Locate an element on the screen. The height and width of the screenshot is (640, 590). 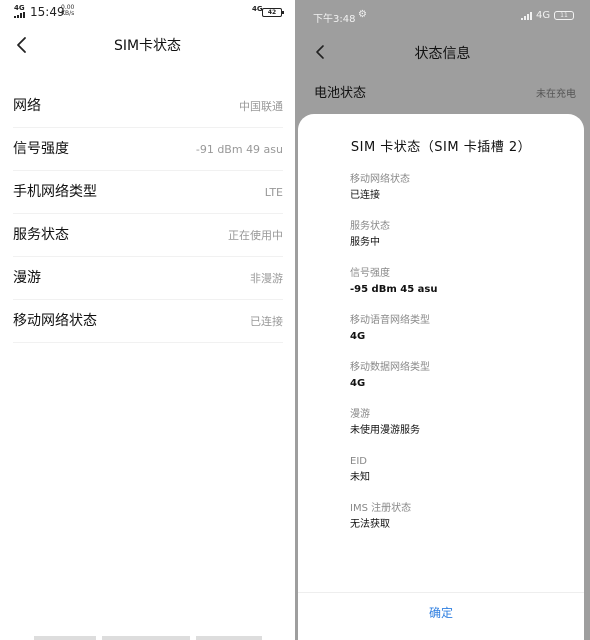
list-item: 漫游 未使用漫游服务 is located at coordinates (460, 423).